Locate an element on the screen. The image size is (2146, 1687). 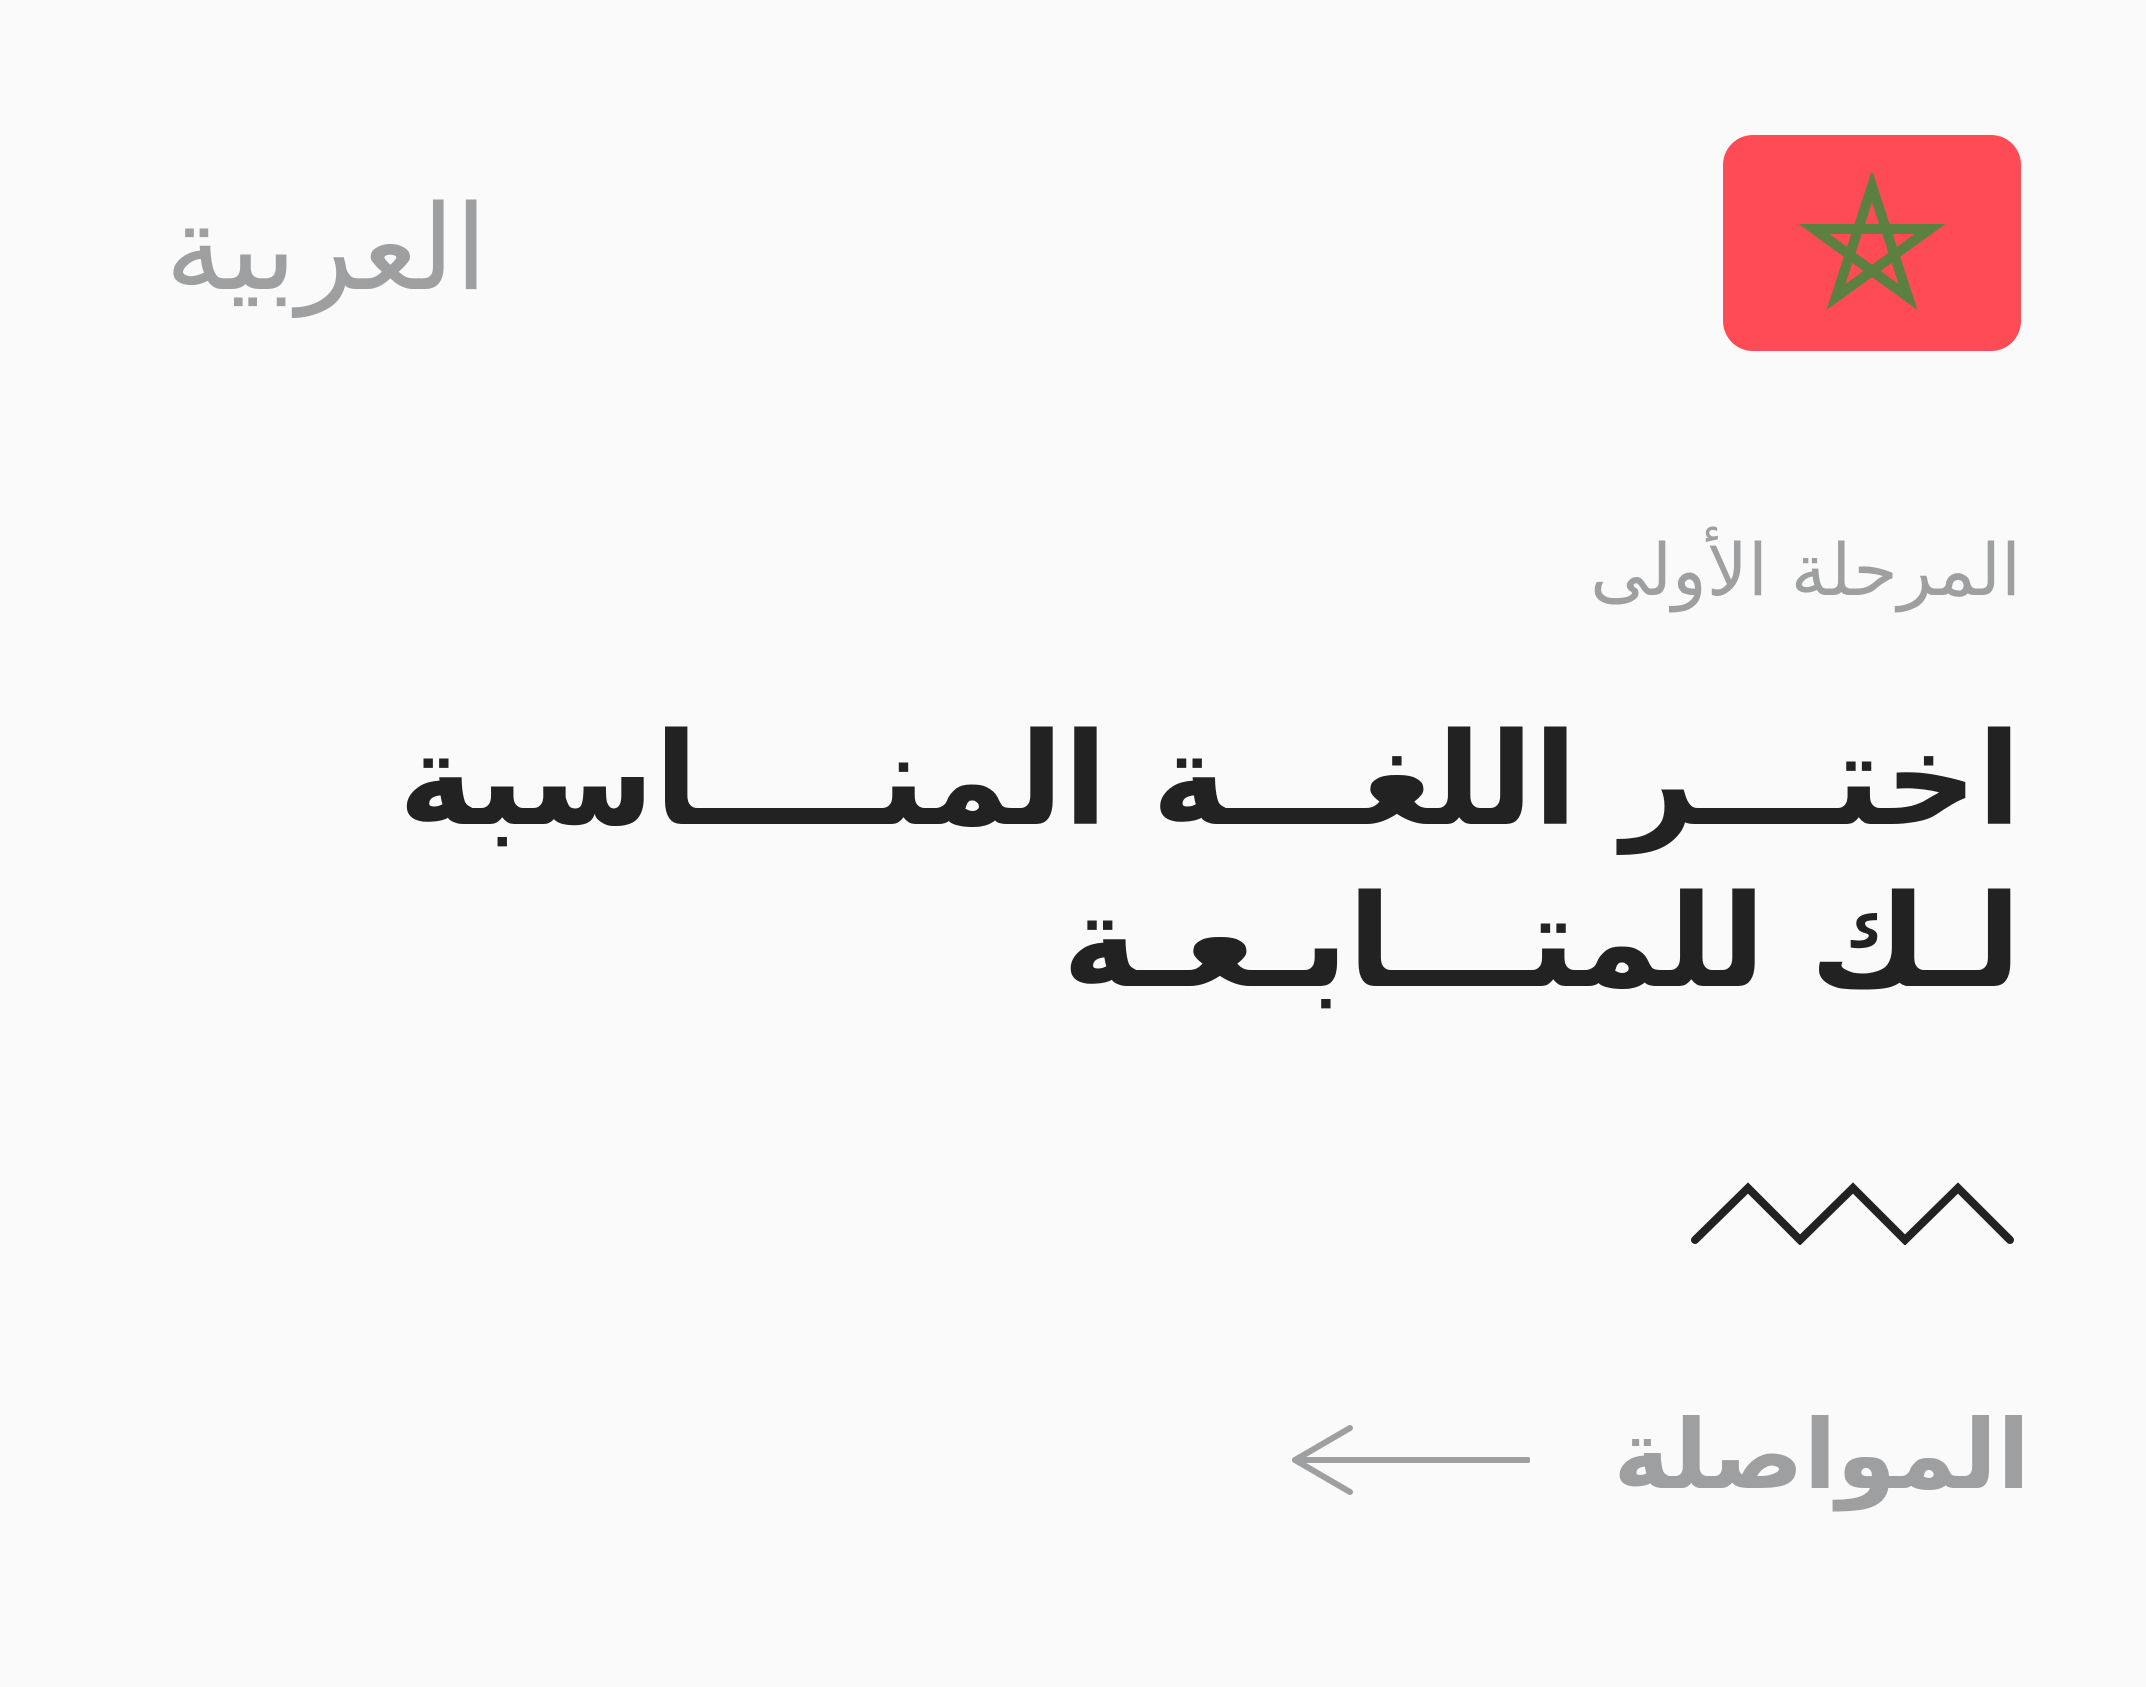
title-line-1: اختـــر اللغـــة المنــــاسبة is located at coordinates (1210, 780).